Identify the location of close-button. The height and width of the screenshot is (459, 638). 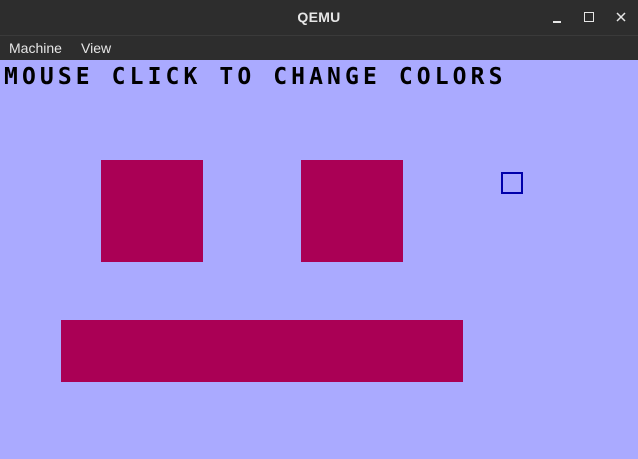
(621, 17).